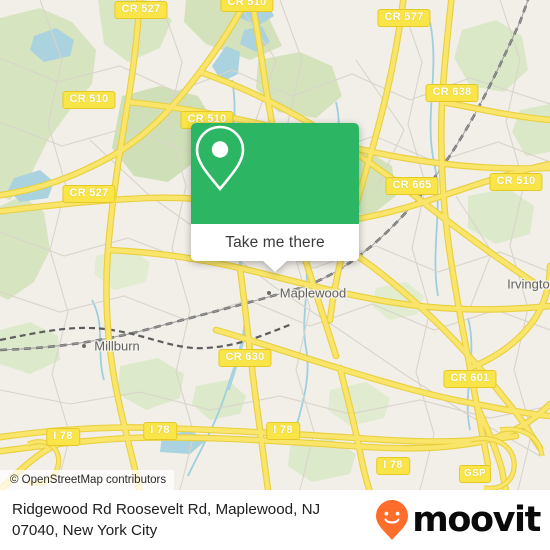 The width and height of the screenshot is (550, 550). Describe the element at coordinates (247, 6) in the screenshot. I see `road-shield-cr510-top: CR 510` at that location.